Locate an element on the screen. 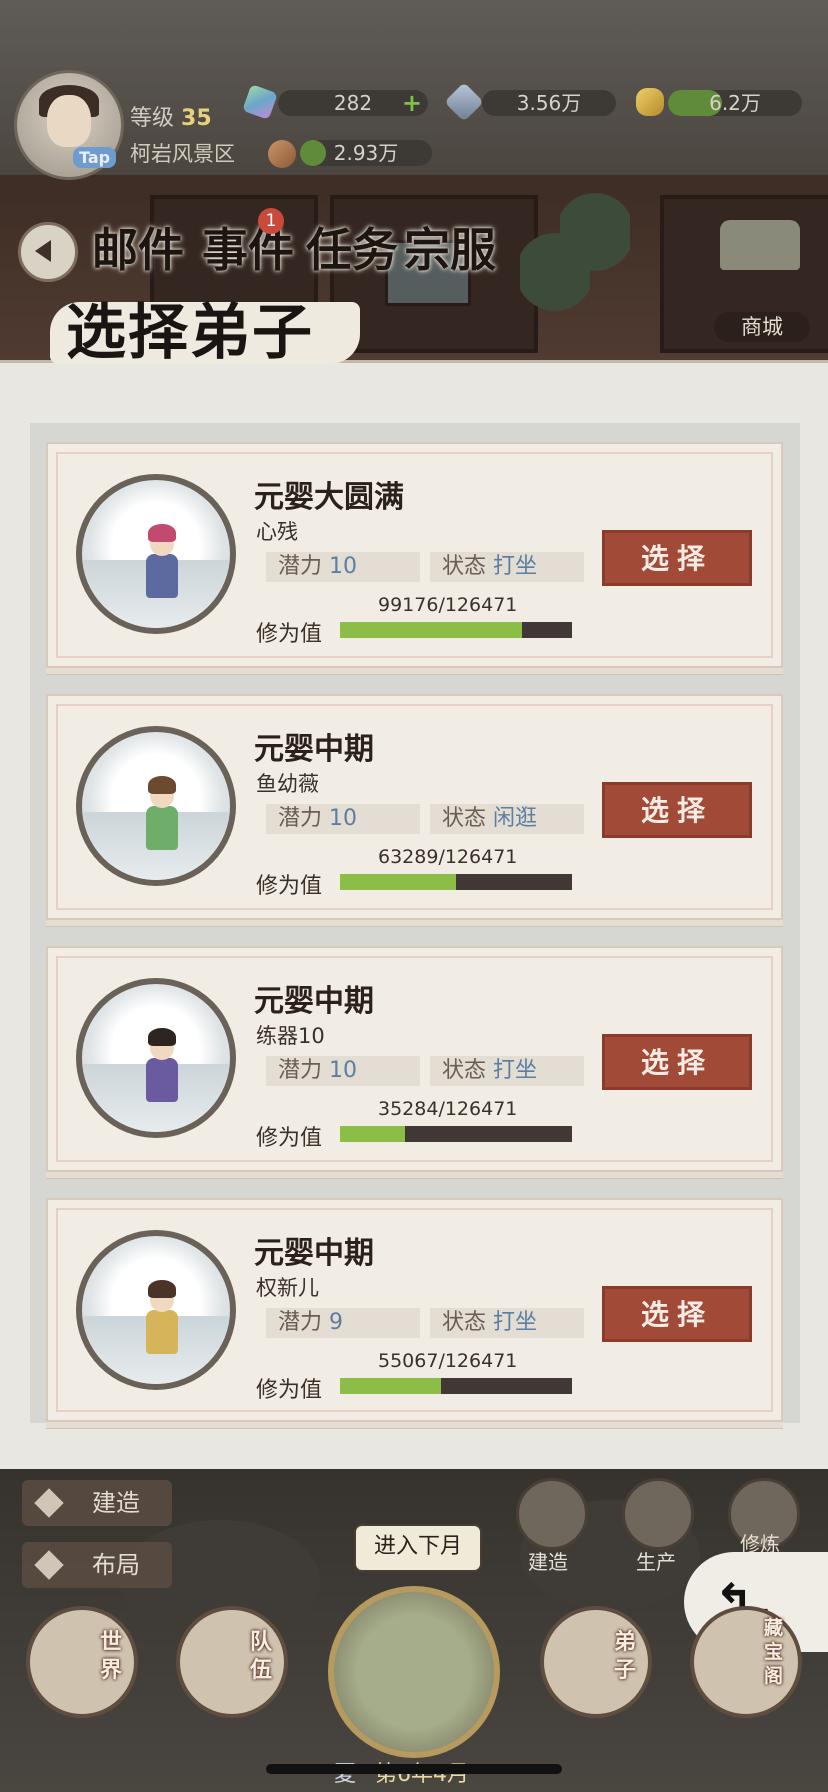  potential-box: 潜力 9 is located at coordinates (343, 1323).